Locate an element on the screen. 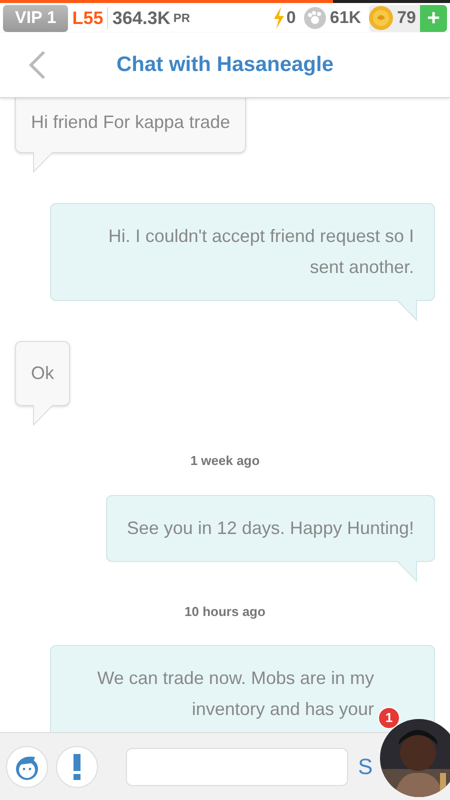 The height and width of the screenshot is (800, 450). player-level: L55 is located at coordinates (88, 18).